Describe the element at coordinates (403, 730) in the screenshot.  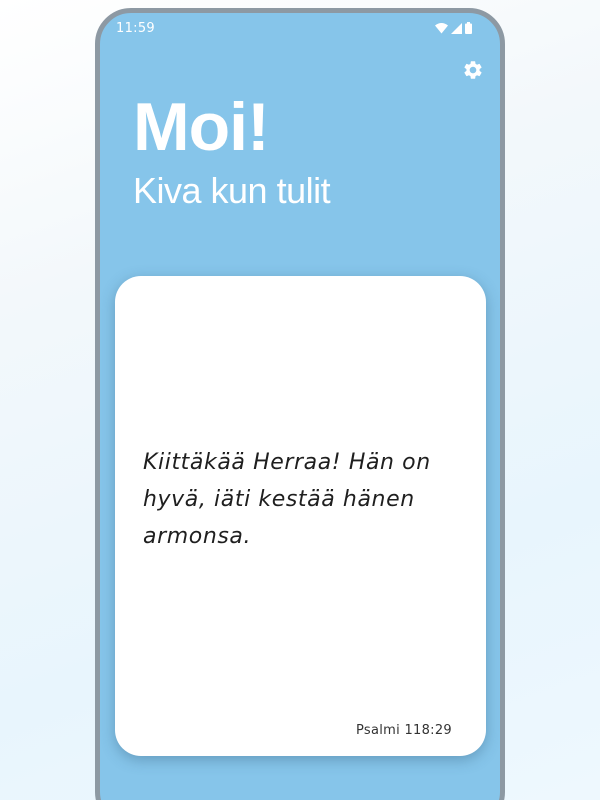
I see `verse-reference: Psalmi 118:29` at that location.